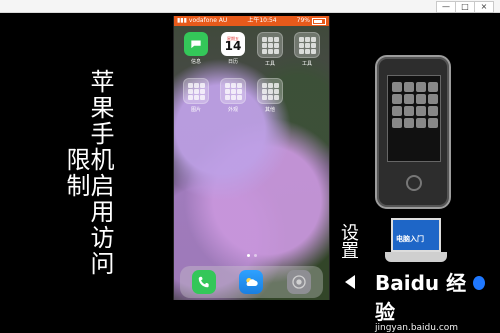 Image resolution: width=500 pixels, height=333 pixels. I want to click on baidu-watermark: Baidu 经验 jingyan.baidu.com, so click(430, 300).